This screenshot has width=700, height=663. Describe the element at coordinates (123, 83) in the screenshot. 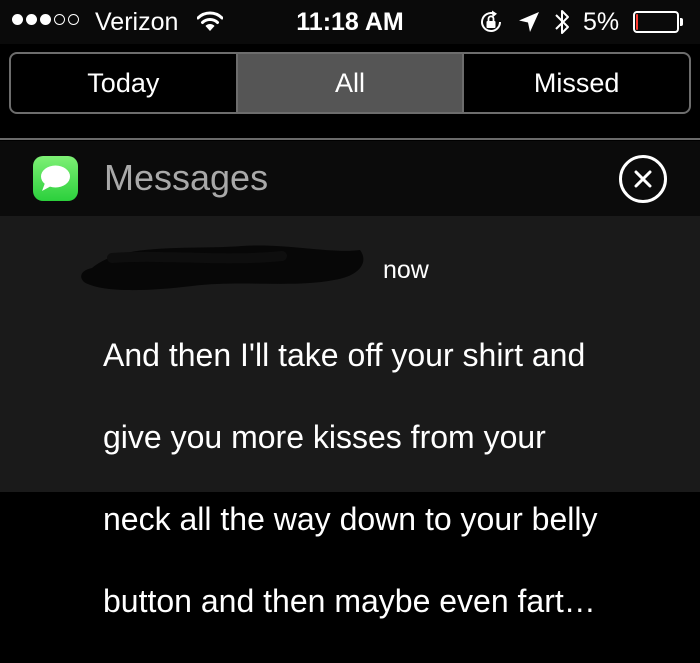

I see `tab-today: Today` at that location.